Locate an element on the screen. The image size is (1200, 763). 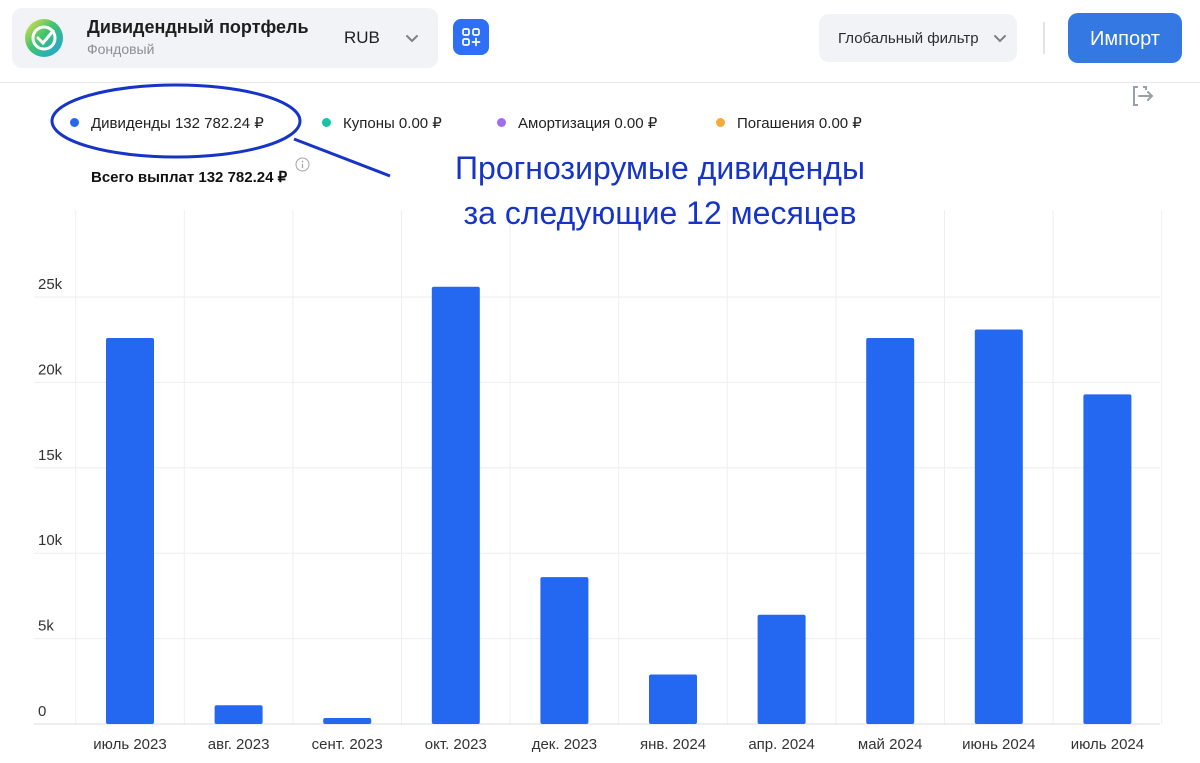
legend-item-coupons: Купоны 0.00 ₽ is located at coordinates (382, 123).